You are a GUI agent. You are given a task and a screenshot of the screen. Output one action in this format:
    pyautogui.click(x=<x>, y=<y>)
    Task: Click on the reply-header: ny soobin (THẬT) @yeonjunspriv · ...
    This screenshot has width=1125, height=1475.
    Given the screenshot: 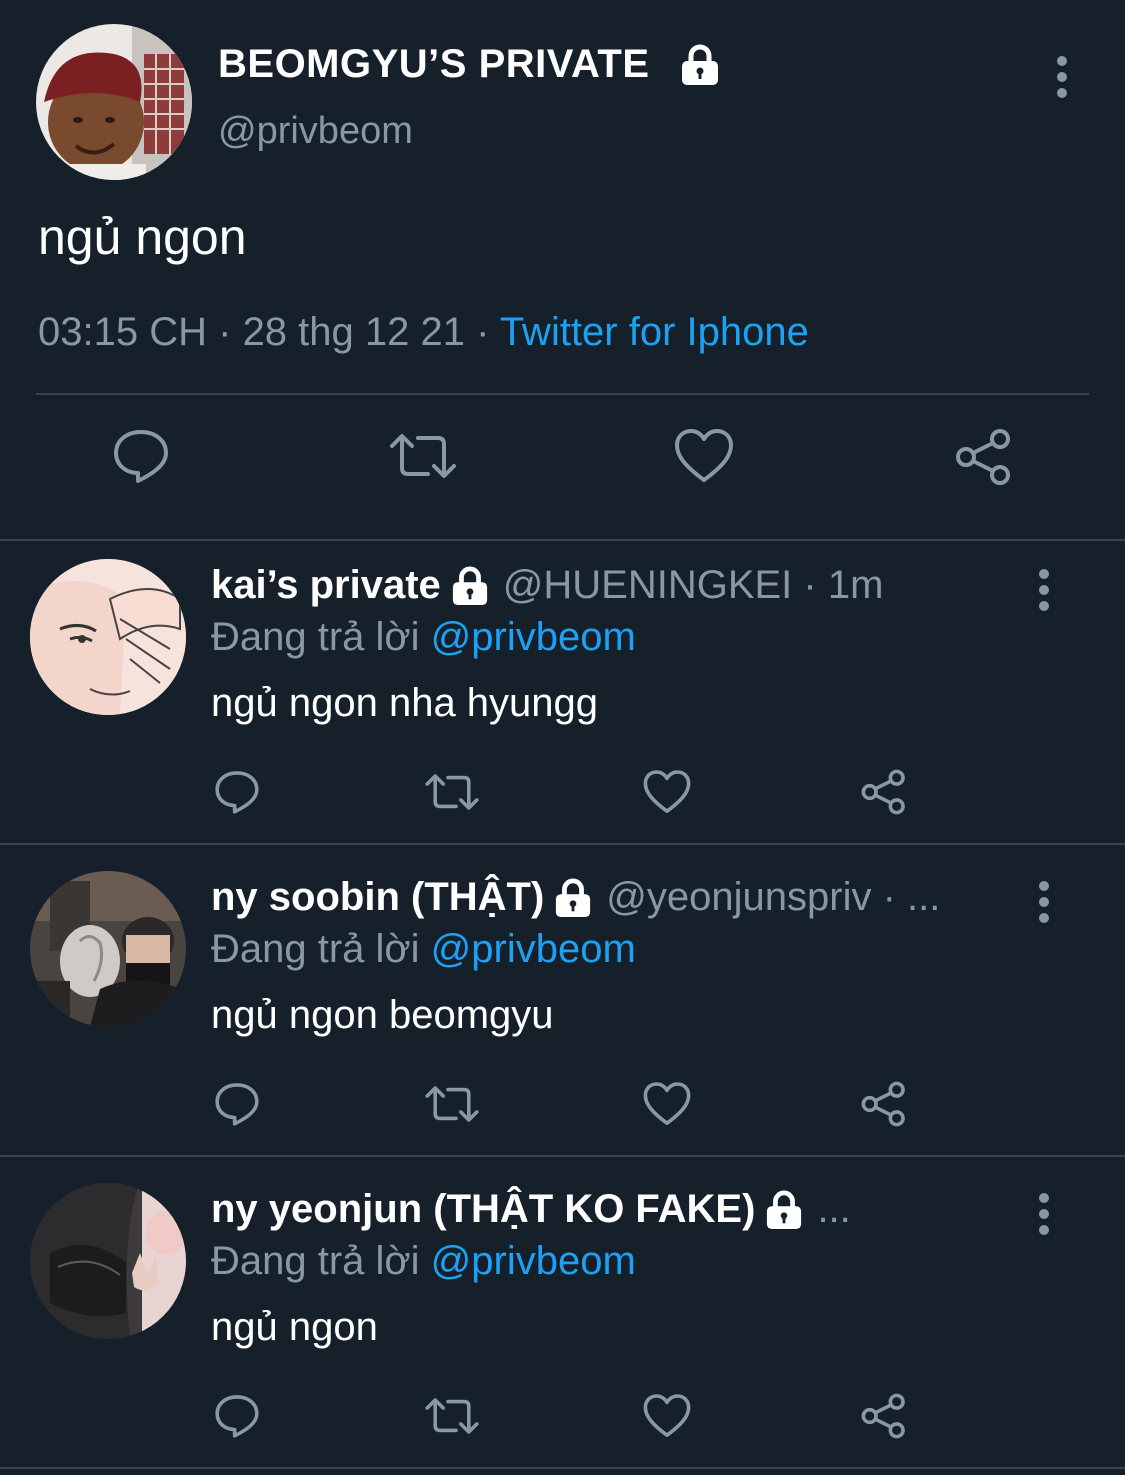 What is the action you would take?
    pyautogui.click(x=575, y=897)
    